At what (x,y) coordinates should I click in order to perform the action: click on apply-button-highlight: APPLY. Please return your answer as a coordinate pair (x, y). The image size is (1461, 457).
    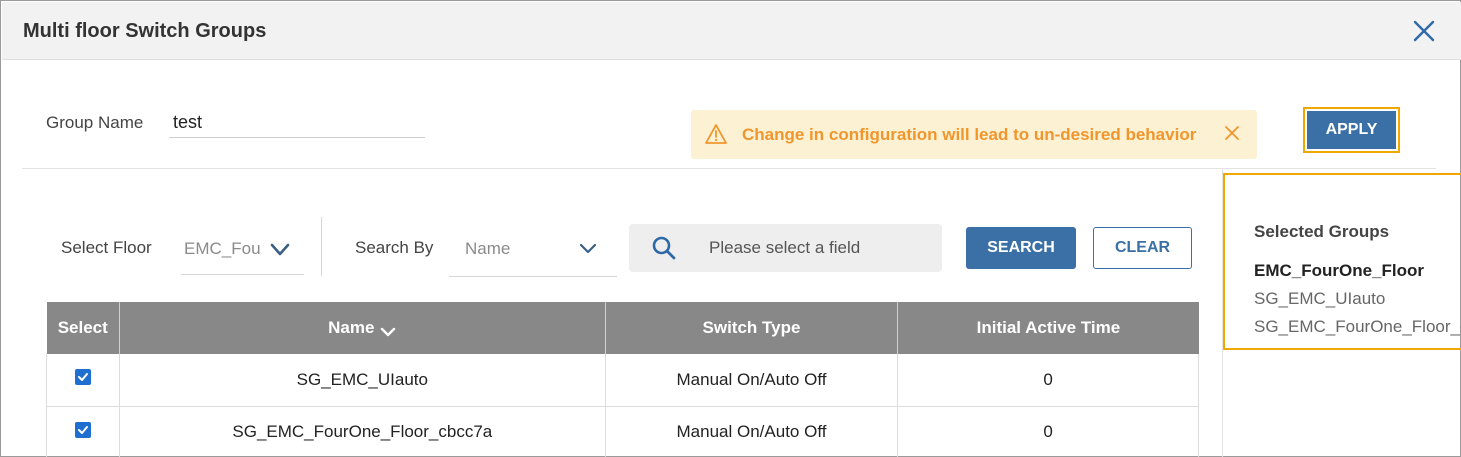
    Looking at the image, I should click on (1351, 130).